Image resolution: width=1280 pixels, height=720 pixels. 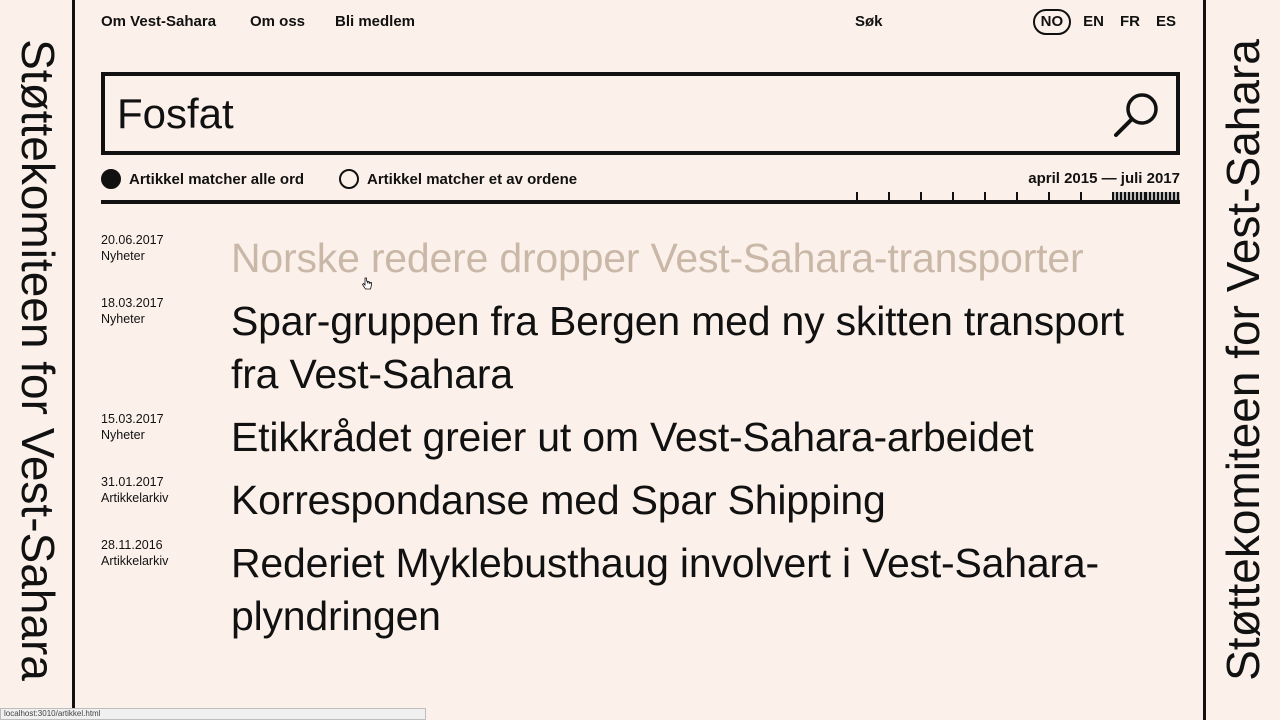 I want to click on match-any-option: Artikkel matcher et av ordene, so click(x=458, y=179).